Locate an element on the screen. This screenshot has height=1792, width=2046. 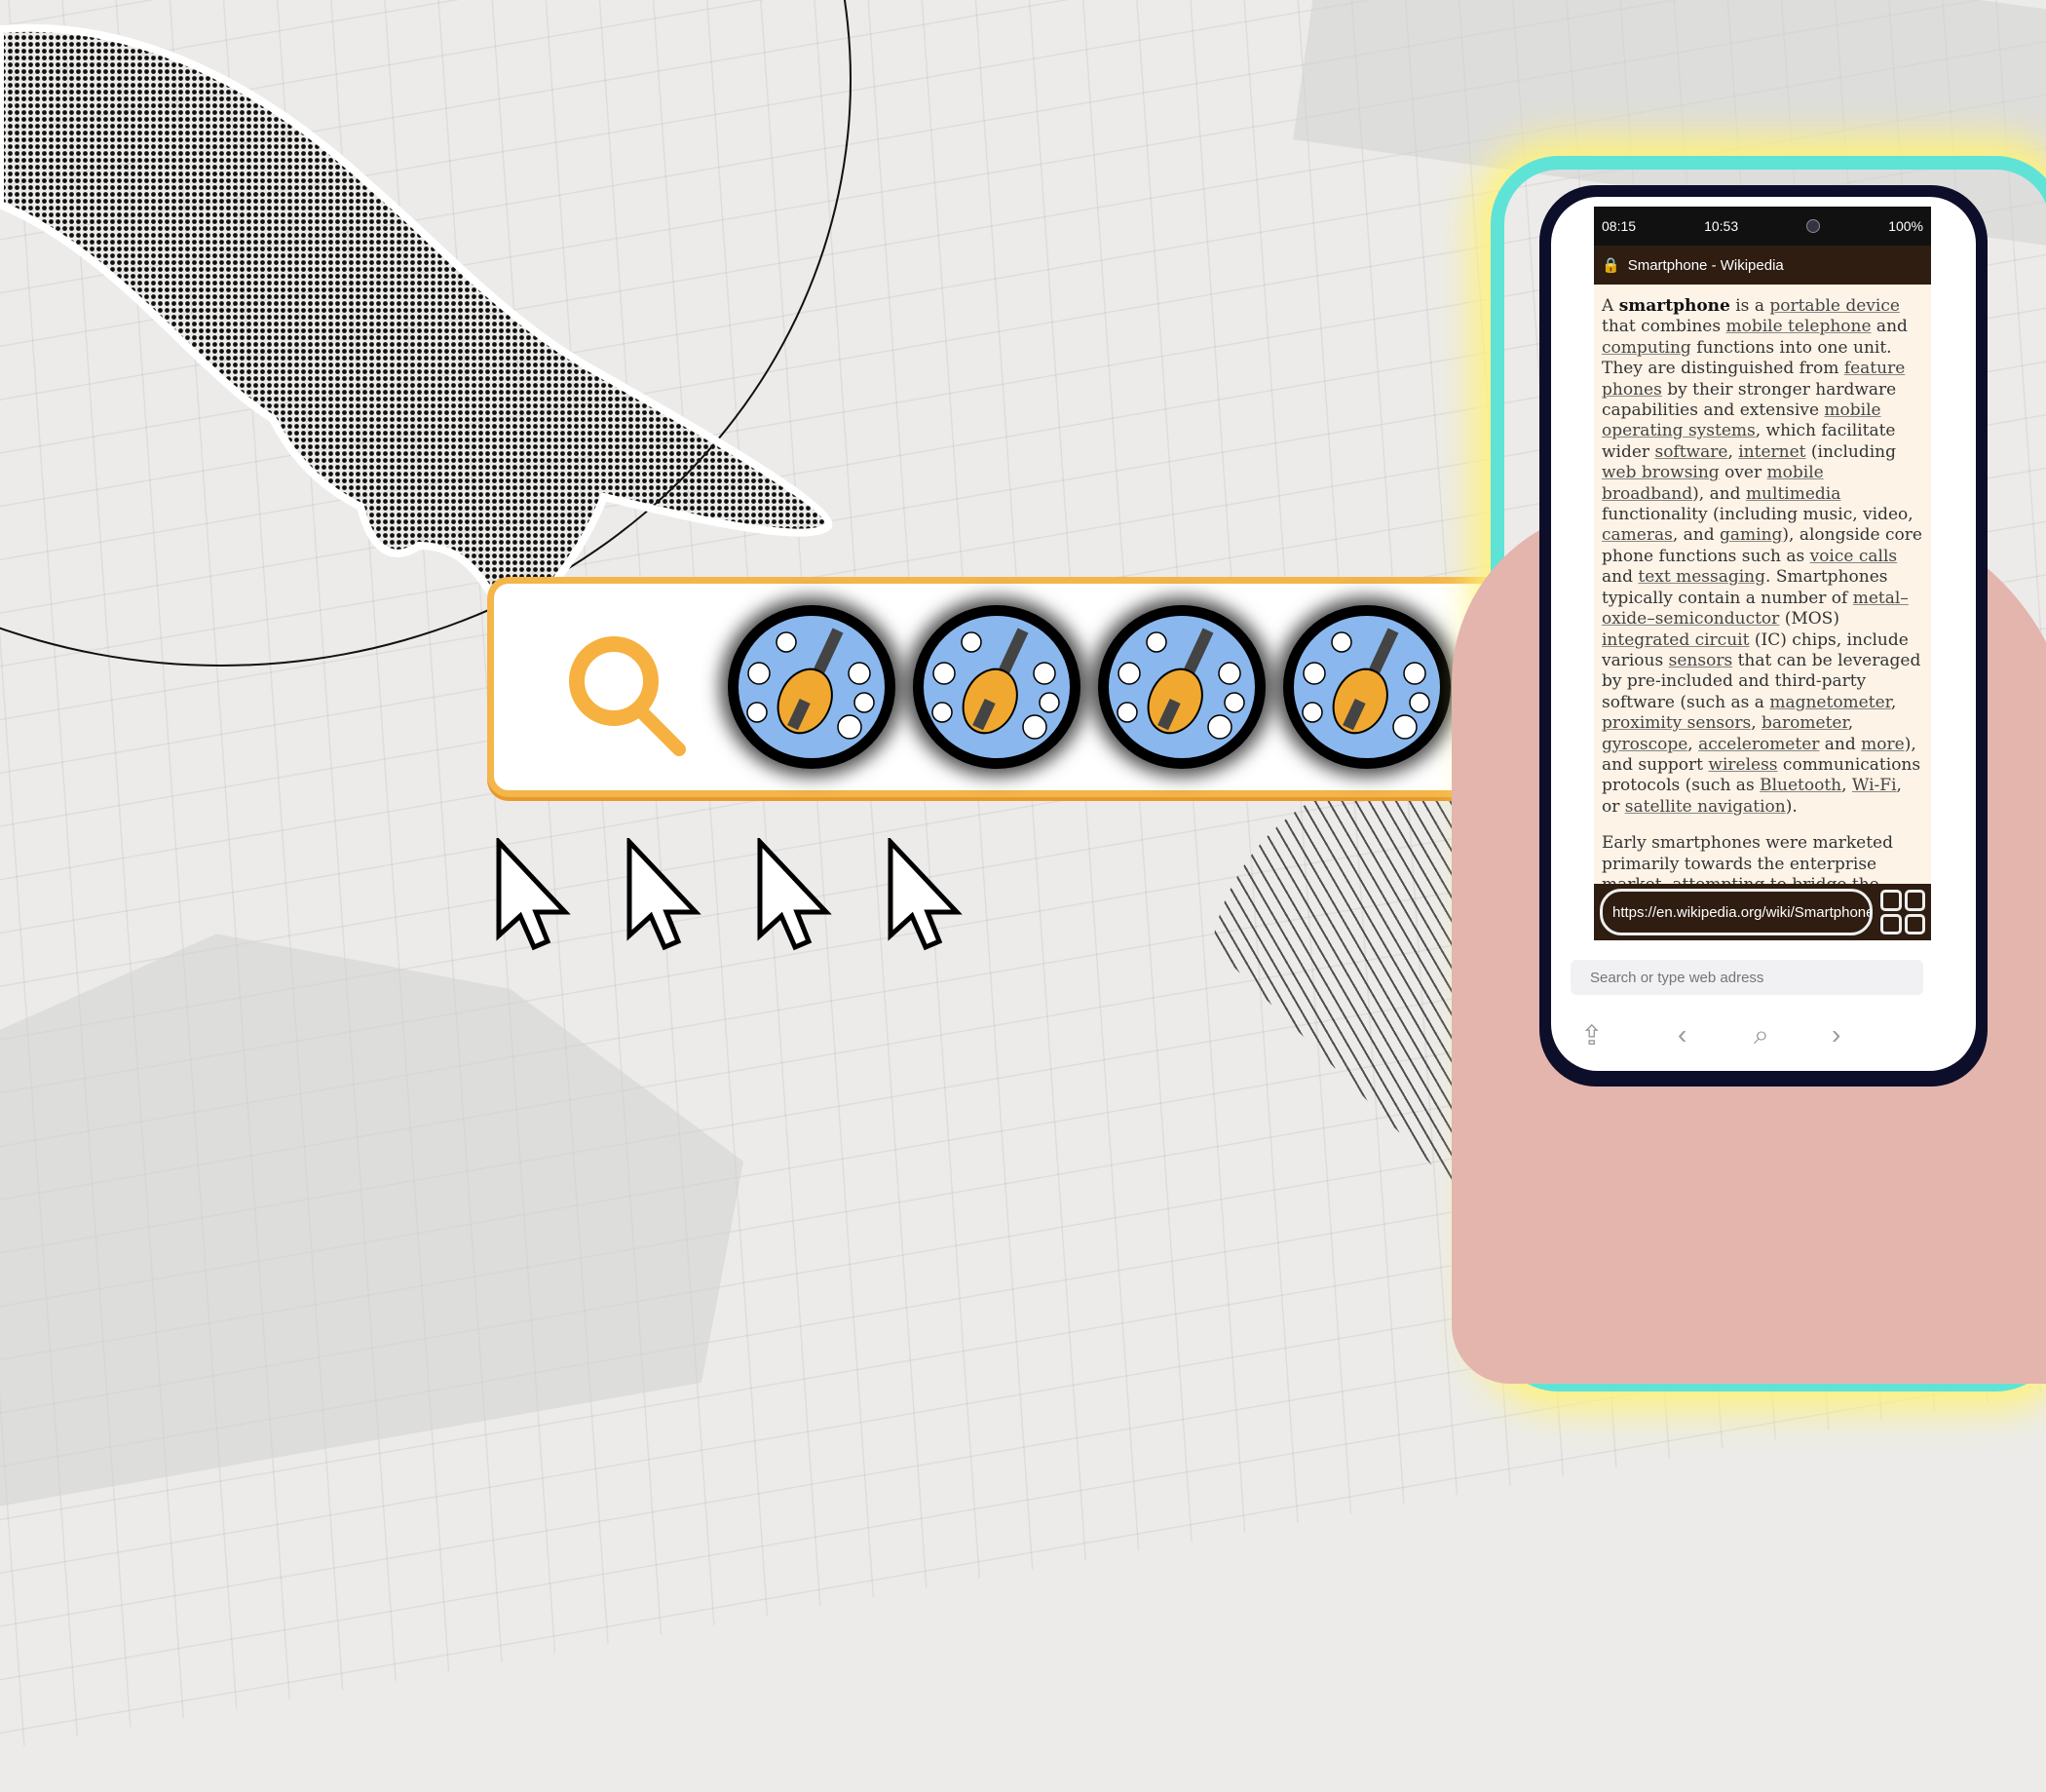
article-link: magnetometer is located at coordinates (1830, 702).